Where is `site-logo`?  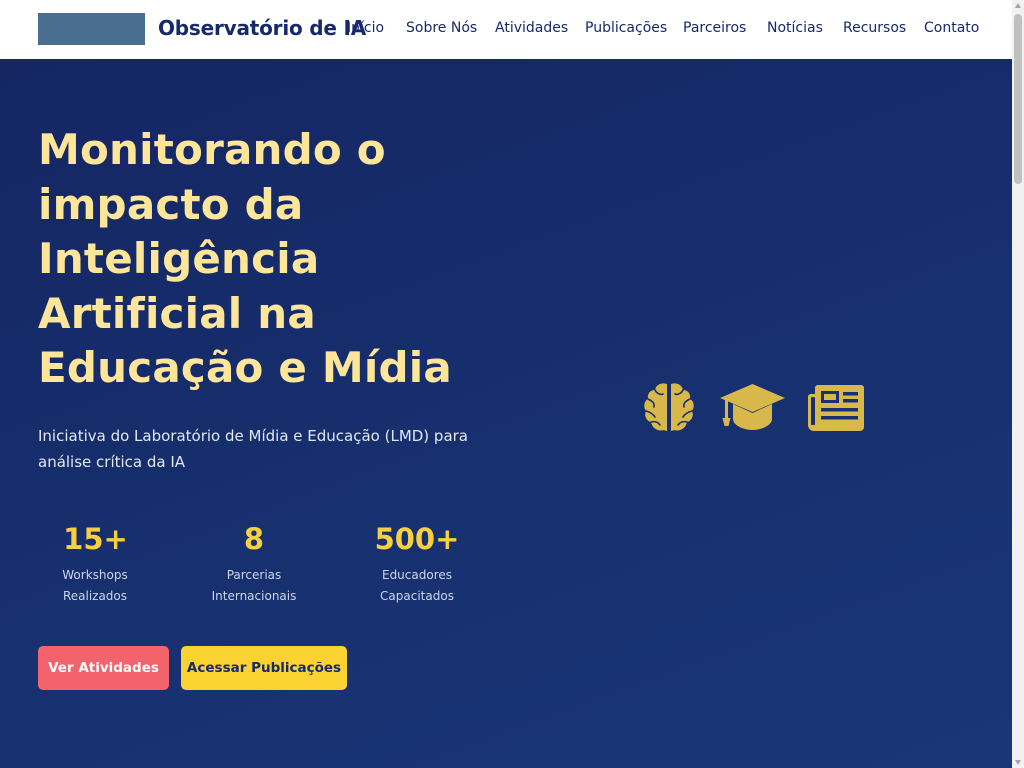
site-logo is located at coordinates (91, 29).